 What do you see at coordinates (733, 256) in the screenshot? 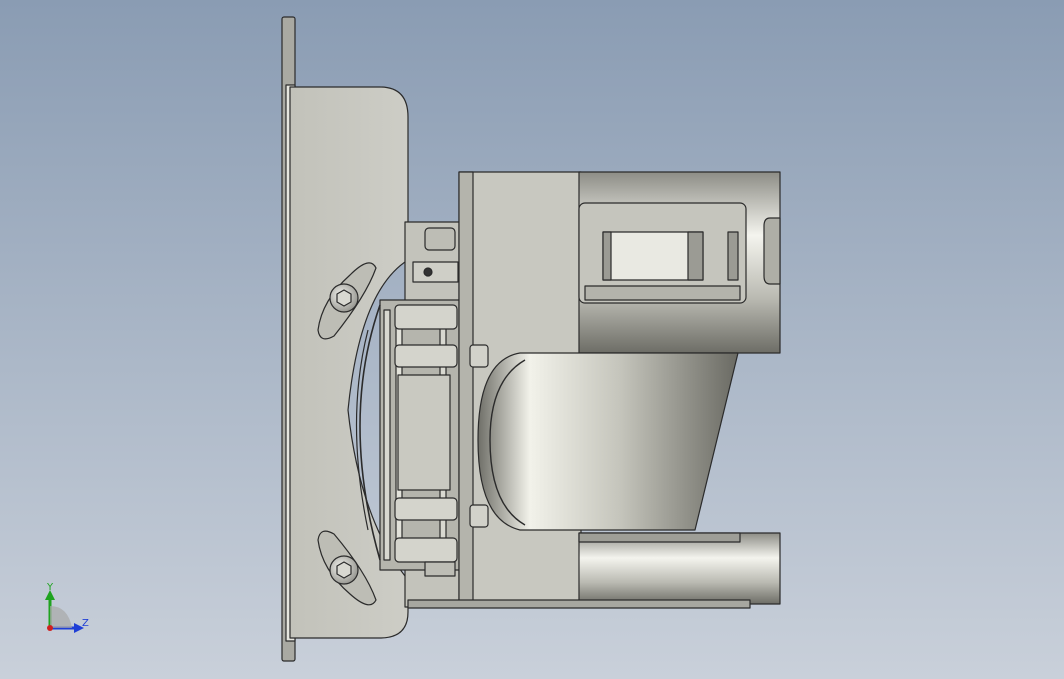
I see `window-bar-far` at bounding box center [733, 256].